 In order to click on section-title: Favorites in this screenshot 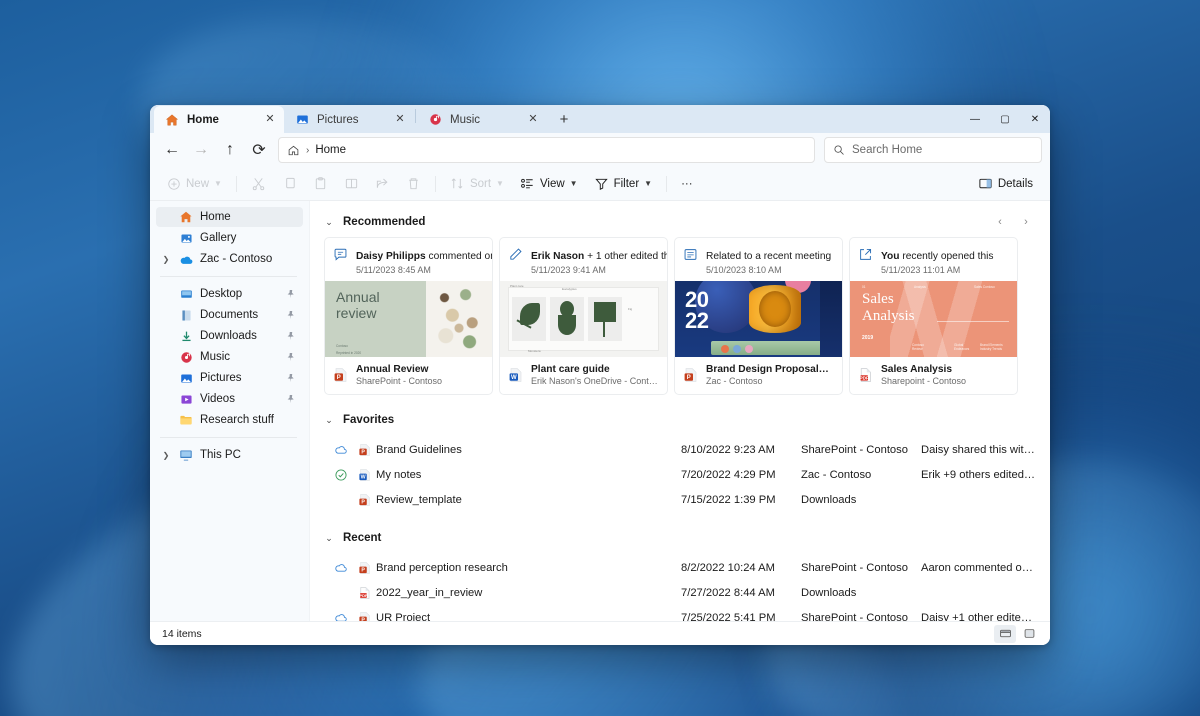, I will do `click(369, 420)`.